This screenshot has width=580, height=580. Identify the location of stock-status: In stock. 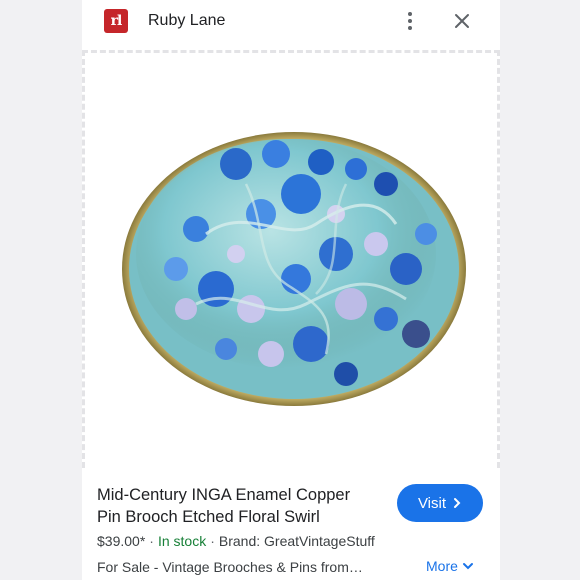
(182, 541).